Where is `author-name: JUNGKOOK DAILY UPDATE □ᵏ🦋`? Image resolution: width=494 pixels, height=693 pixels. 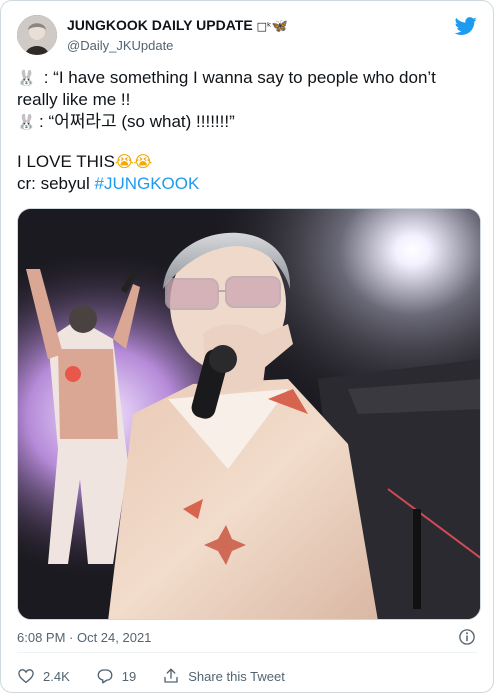
author-name: JUNGKOOK DAILY UPDATE □ᵏ🦋 is located at coordinates (177, 25).